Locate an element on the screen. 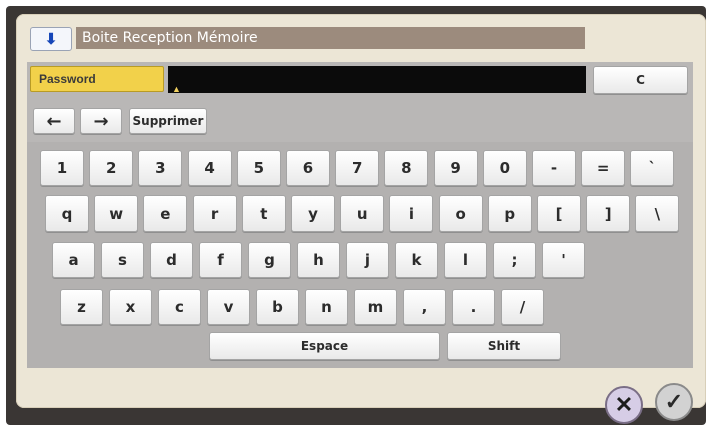 Image resolution: width=712 pixels, height=431 pixels. dialog-title: Boite Reception Mémoire is located at coordinates (330, 38).